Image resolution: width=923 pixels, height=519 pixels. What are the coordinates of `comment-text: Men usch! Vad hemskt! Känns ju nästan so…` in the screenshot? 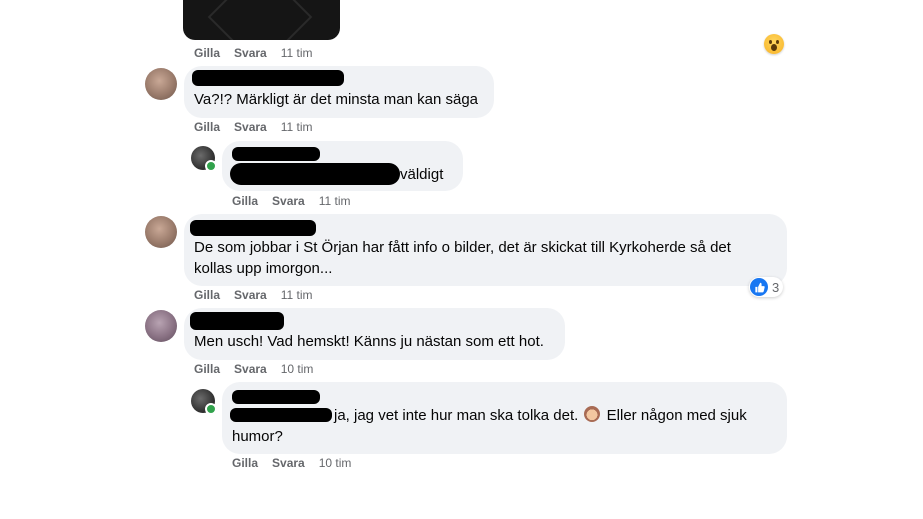 It's located at (369, 341).